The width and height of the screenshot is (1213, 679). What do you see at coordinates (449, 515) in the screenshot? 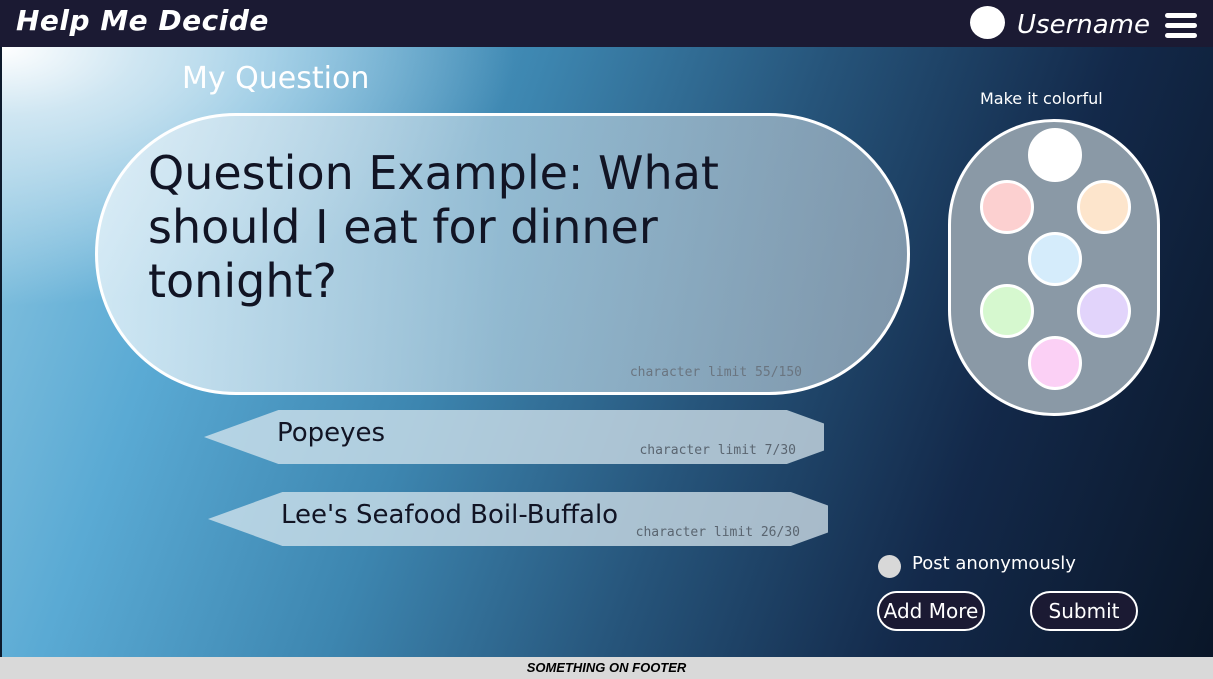
I see `option-text: Lee's Seafood Boil-Buffalo` at bounding box center [449, 515].